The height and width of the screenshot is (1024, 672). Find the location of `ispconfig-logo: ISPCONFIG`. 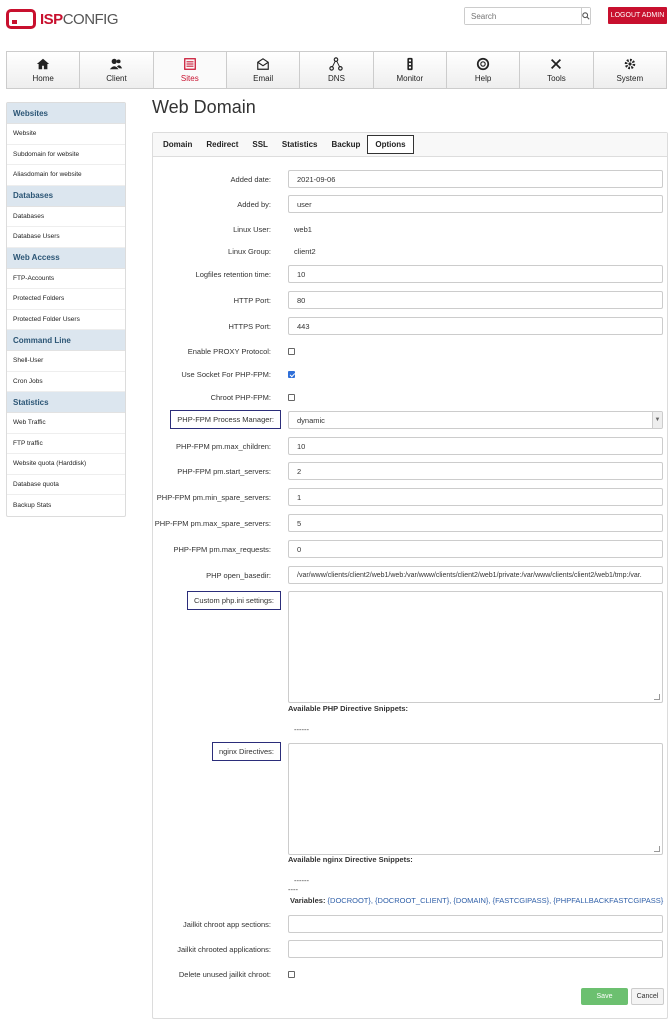

ispconfig-logo: ISPCONFIG is located at coordinates (62, 19).